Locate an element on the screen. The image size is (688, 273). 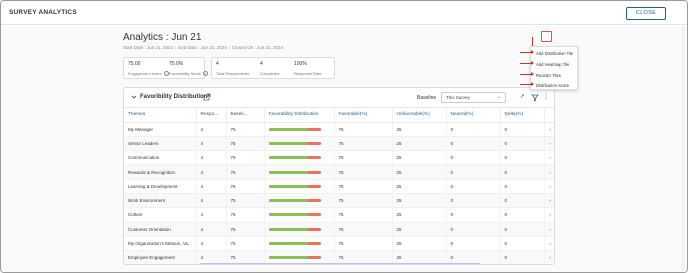
menu-item-reorder-tiles: Reorder Tiles is located at coordinates (548, 75).